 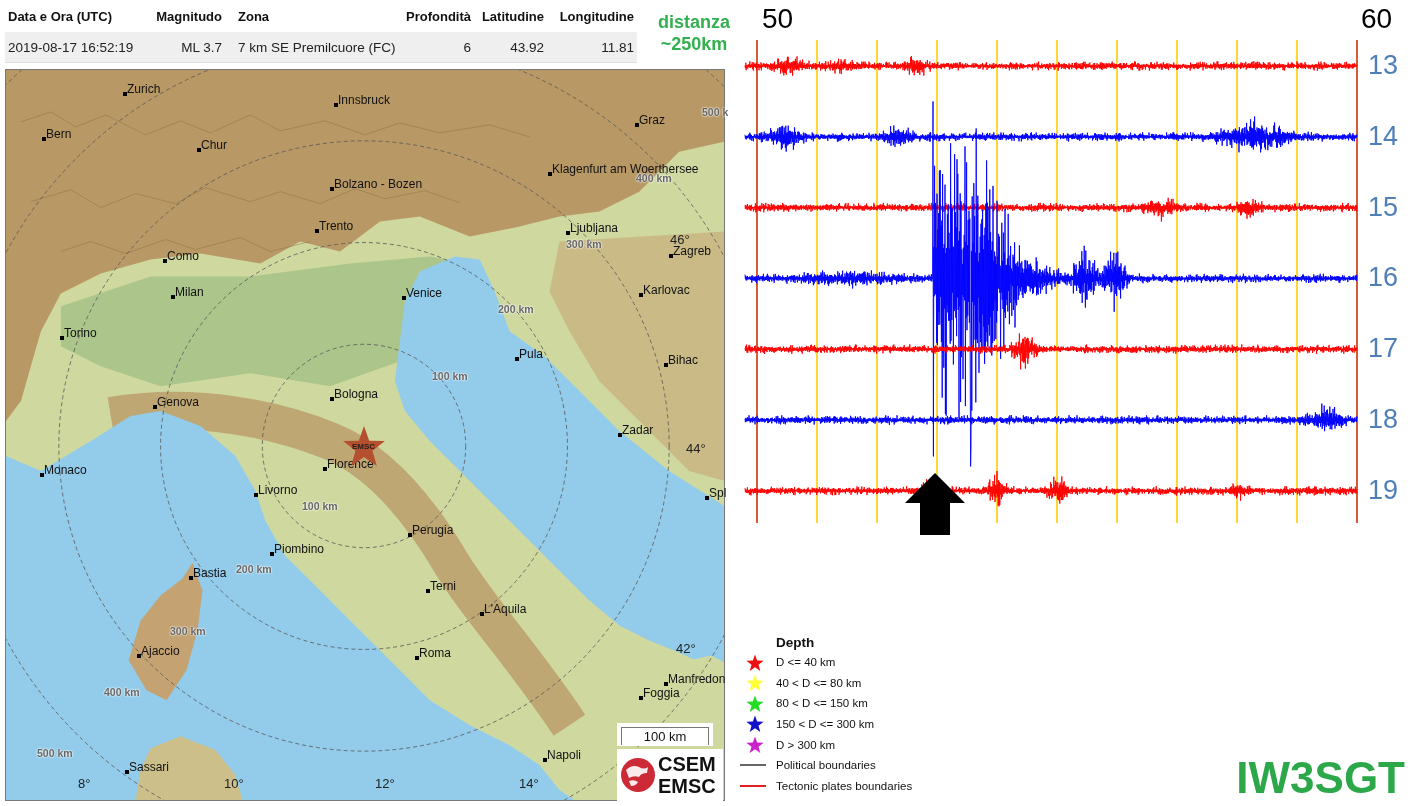 What do you see at coordinates (1383, 277) in the screenshot?
I see `hour-label: 16` at bounding box center [1383, 277].